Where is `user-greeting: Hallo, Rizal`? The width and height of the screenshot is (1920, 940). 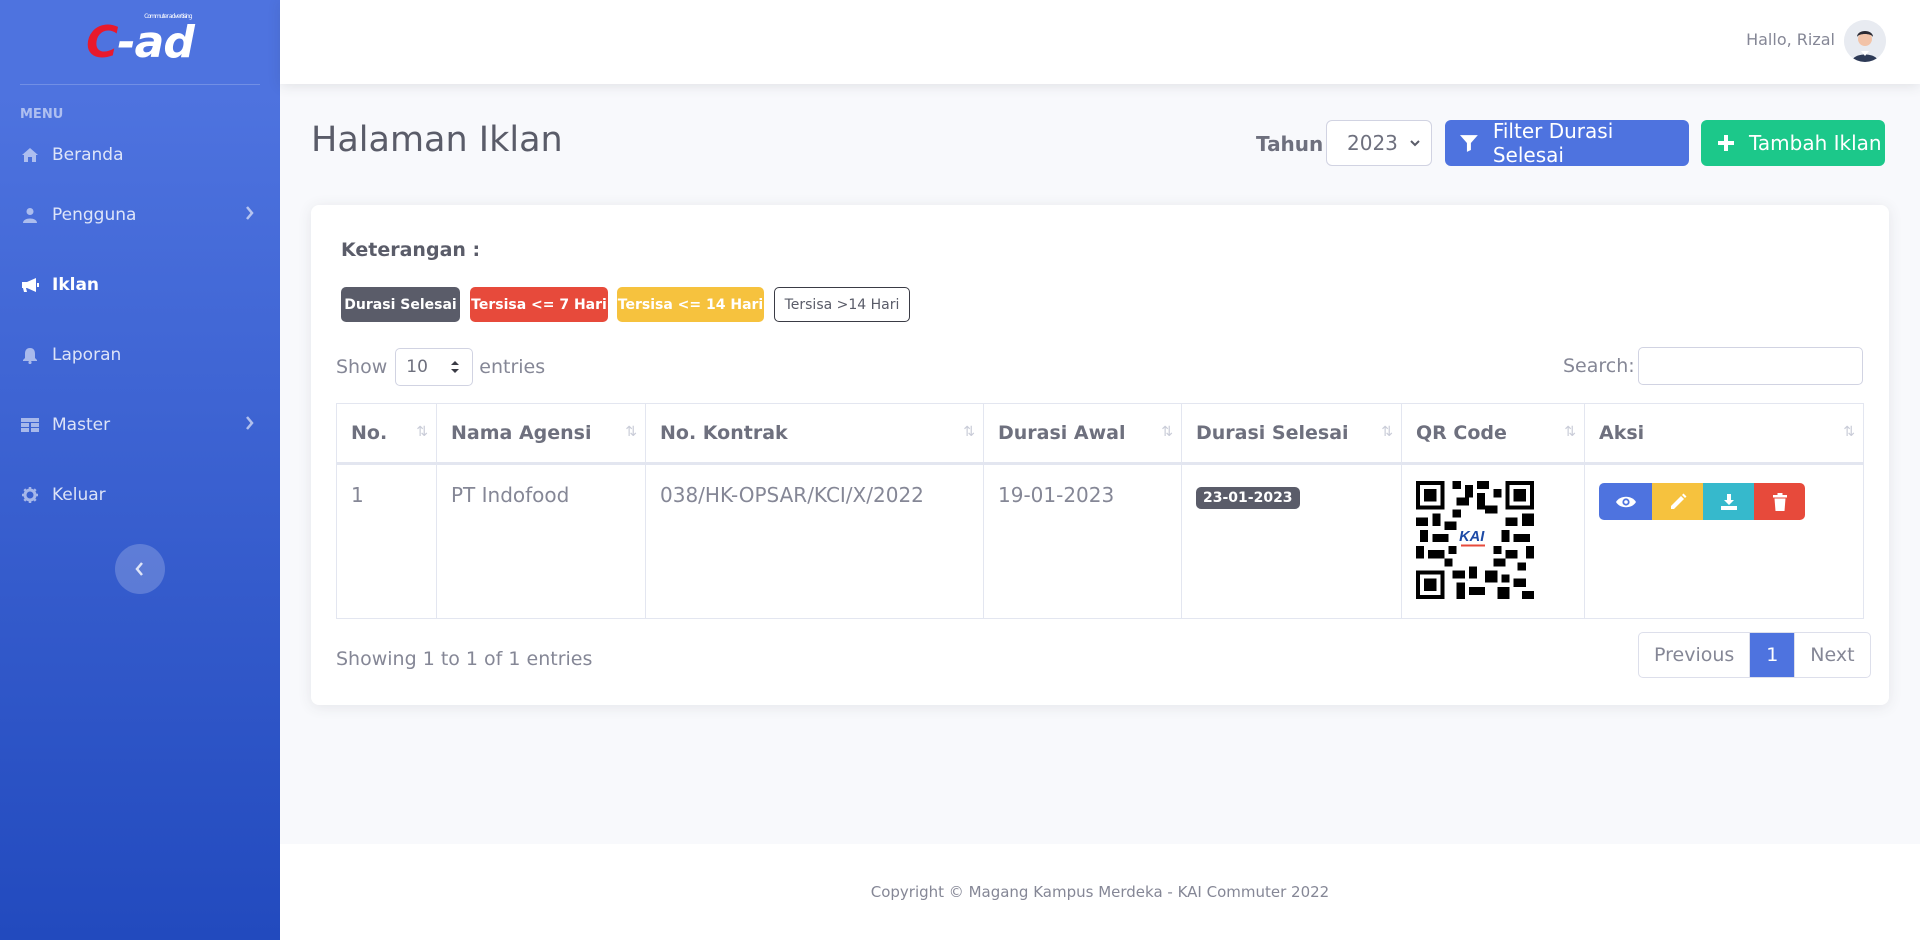 user-greeting: Hallo, Rizal is located at coordinates (1790, 39).